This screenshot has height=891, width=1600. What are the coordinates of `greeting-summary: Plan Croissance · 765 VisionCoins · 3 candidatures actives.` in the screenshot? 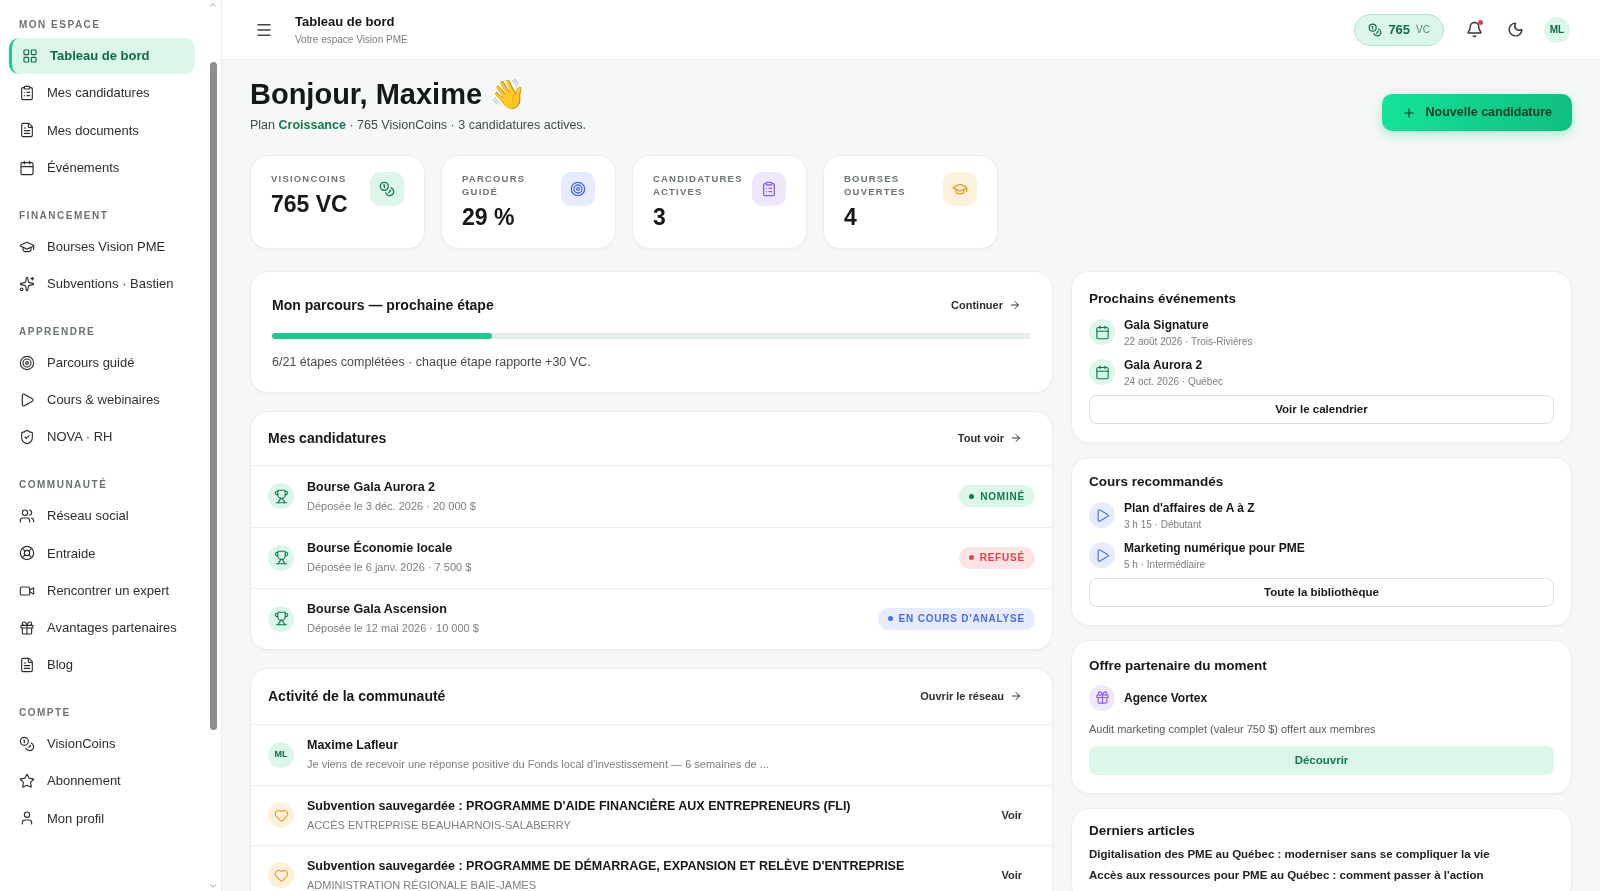 It's located at (418, 125).